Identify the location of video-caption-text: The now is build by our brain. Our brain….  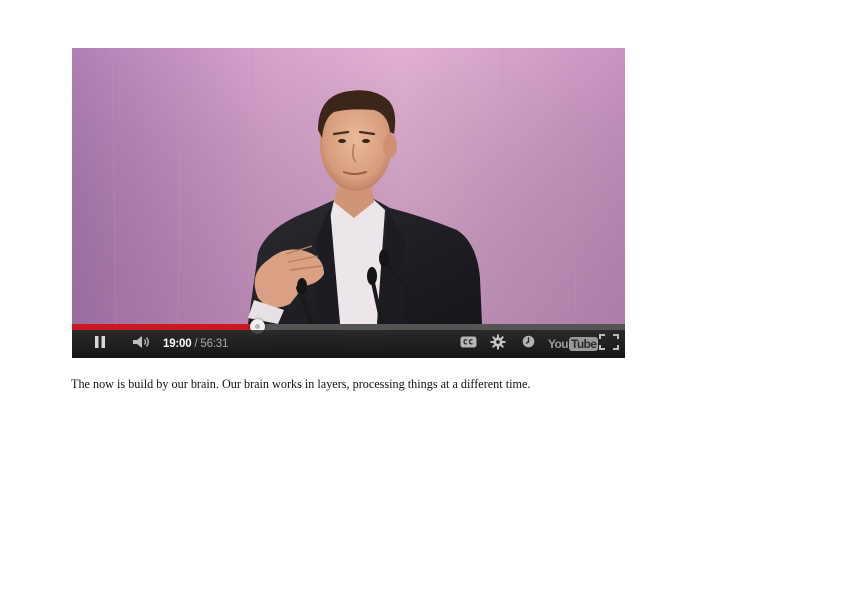
(301, 384).